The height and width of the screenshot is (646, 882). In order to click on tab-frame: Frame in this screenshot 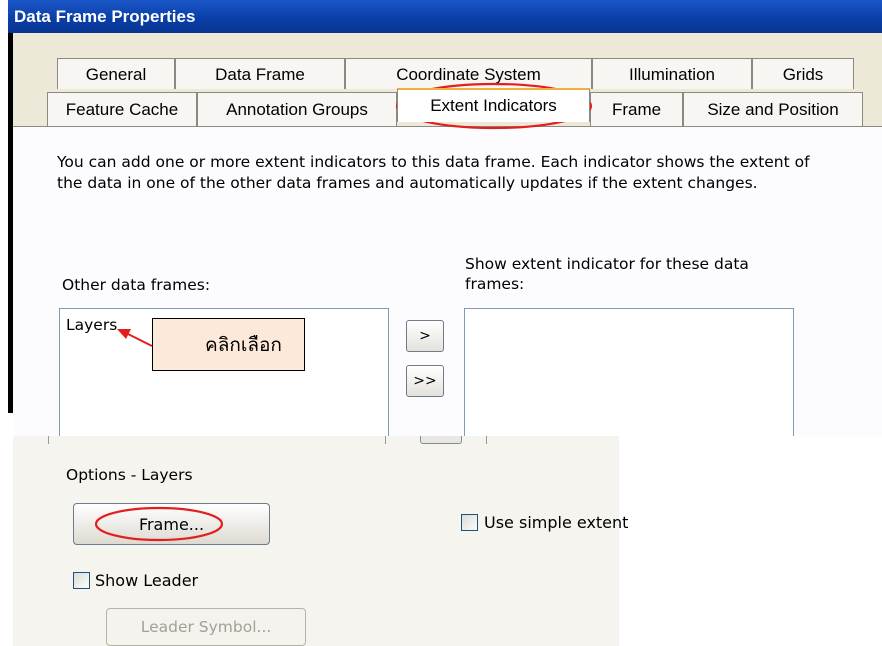, I will do `click(636, 109)`.